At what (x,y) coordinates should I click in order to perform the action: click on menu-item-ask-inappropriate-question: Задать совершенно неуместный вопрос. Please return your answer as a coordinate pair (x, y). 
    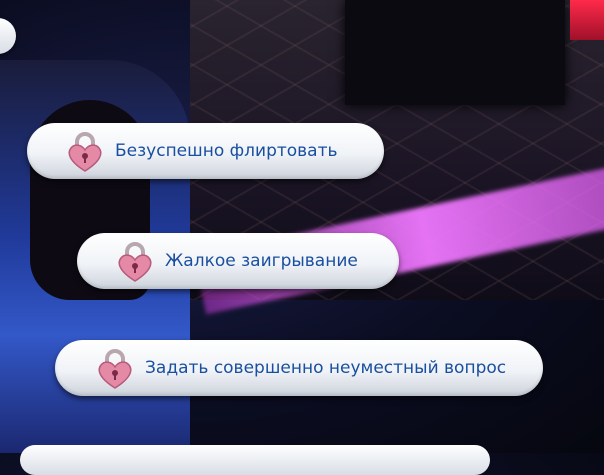
    Looking at the image, I should click on (299, 368).